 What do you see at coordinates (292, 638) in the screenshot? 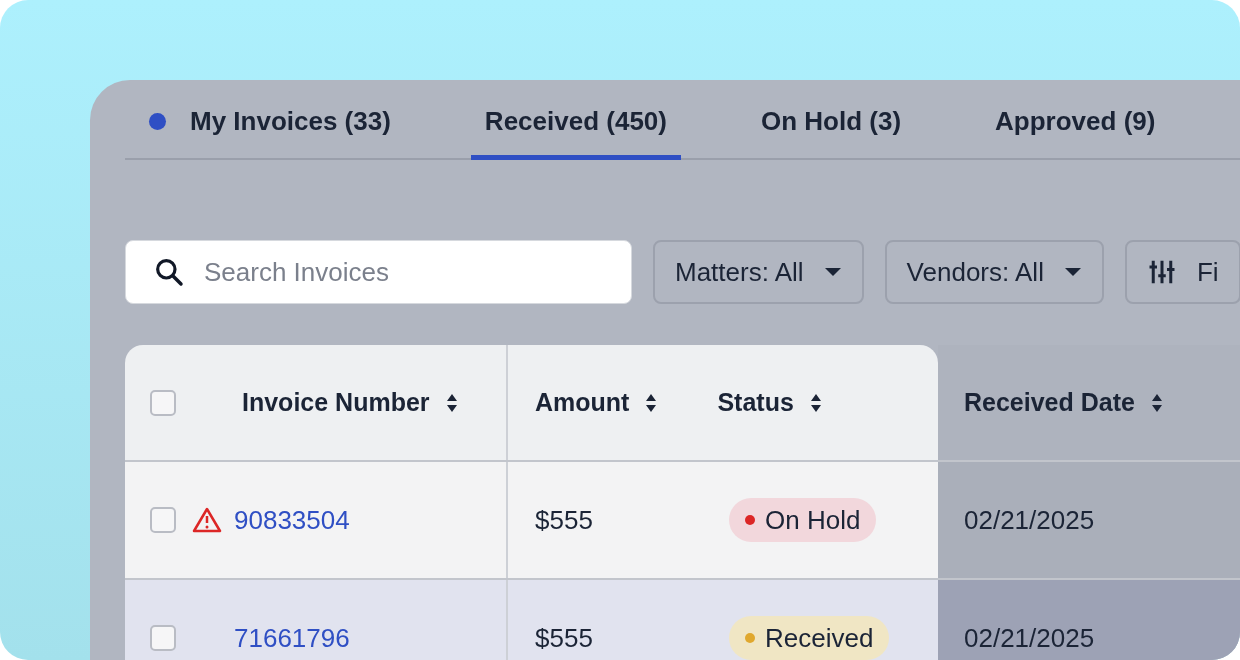
I see `invoice-link: 71661796` at bounding box center [292, 638].